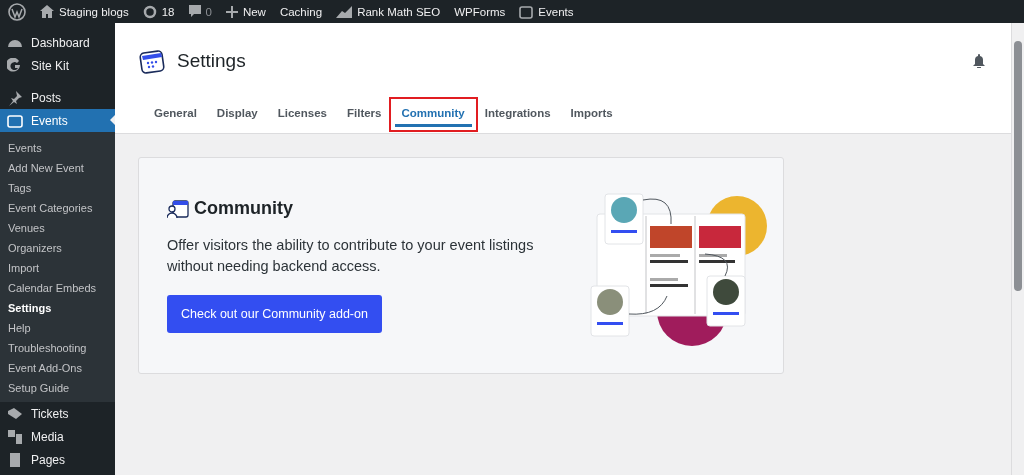 This screenshot has width=1024, height=475. What do you see at coordinates (388, 11) in the screenshot?
I see `toolbar-link: Rank Math SEO` at bounding box center [388, 11].